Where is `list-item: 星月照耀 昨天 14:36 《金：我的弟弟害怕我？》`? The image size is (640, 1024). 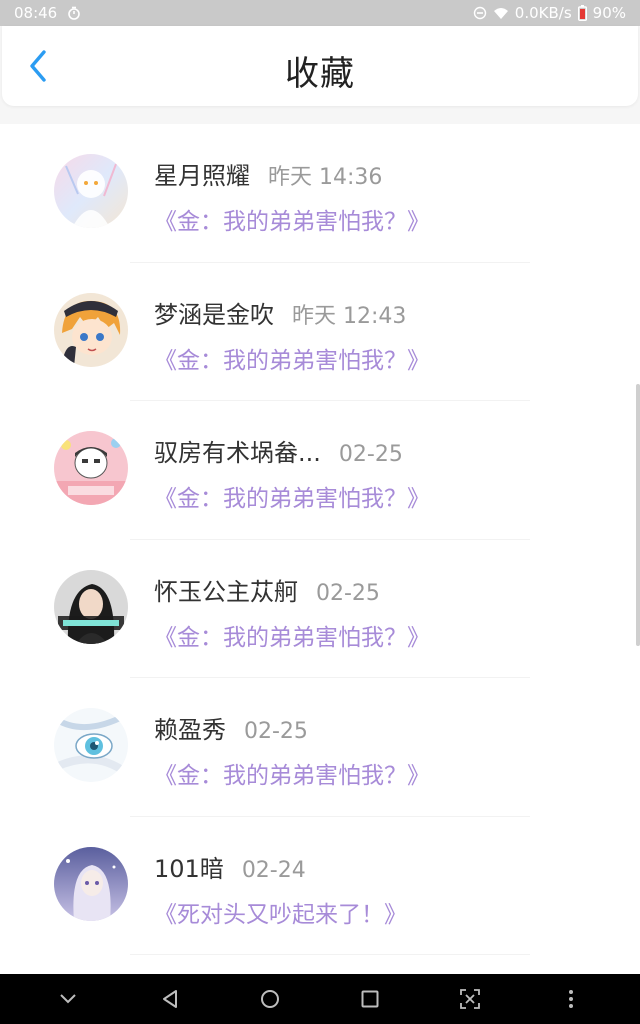 list-item: 星月照耀 昨天 14:36 《金：我的弟弟害怕我？》 is located at coordinates (320, 193).